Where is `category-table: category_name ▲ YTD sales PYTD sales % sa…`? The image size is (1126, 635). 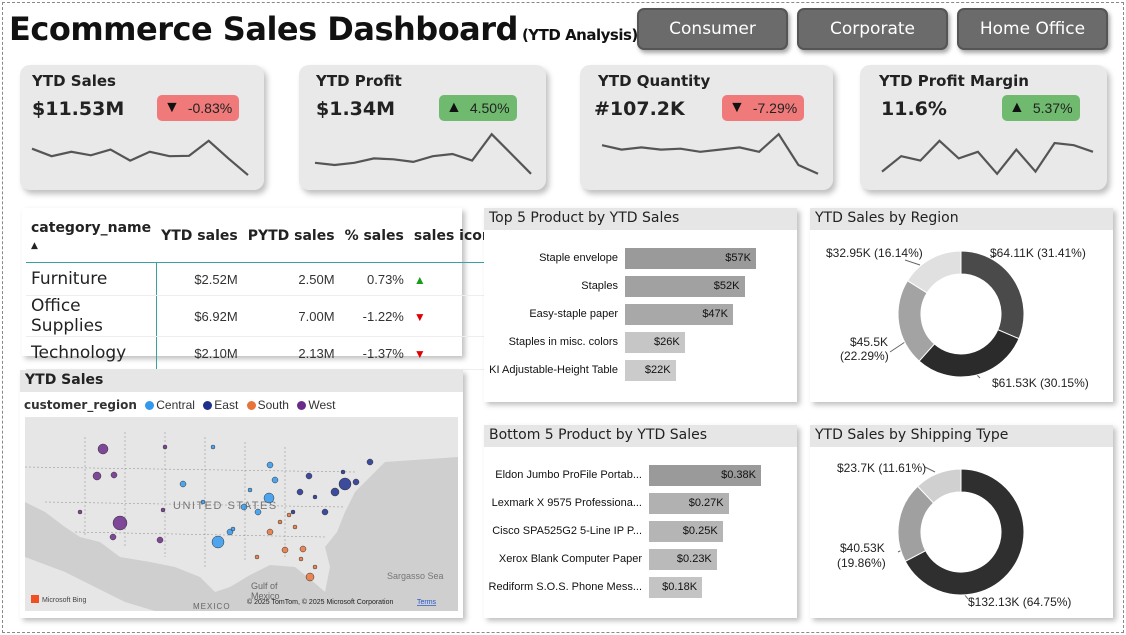 category-table: category_name ▲ YTD sales PYTD sales % sa… is located at coordinates (261, 291).